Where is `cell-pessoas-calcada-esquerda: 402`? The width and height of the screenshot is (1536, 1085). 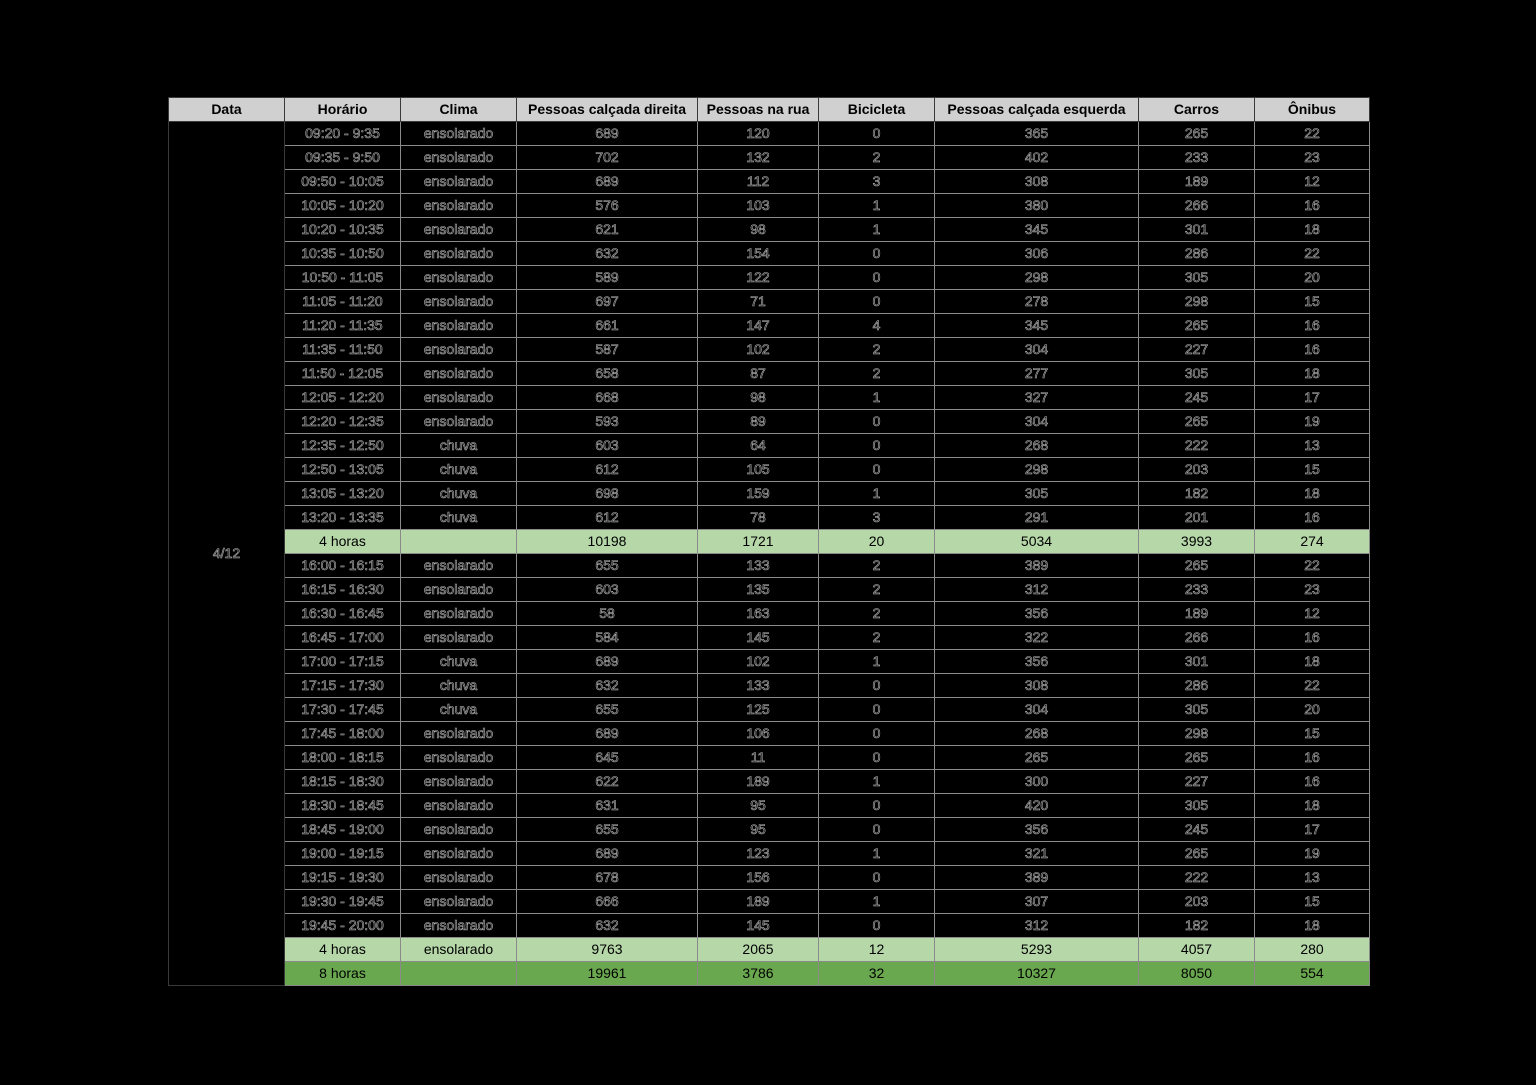
cell-pessoas-calcada-esquerda: 402 is located at coordinates (1036, 157).